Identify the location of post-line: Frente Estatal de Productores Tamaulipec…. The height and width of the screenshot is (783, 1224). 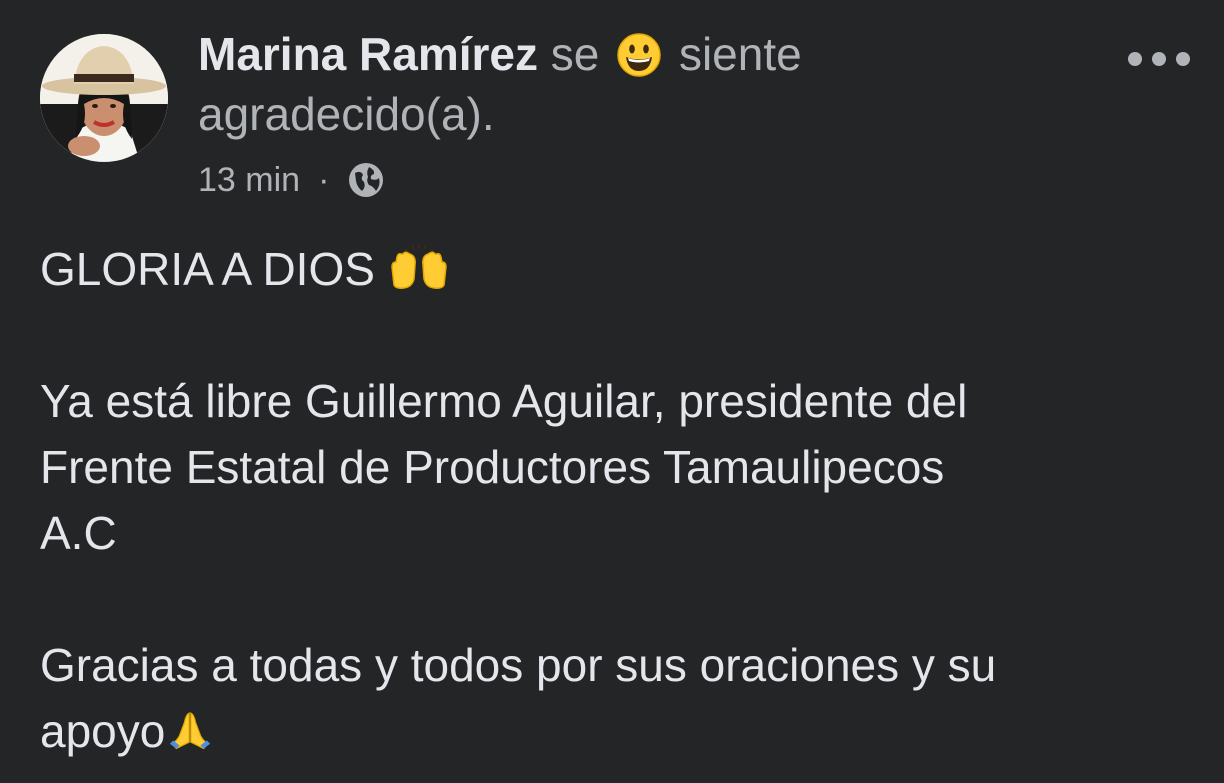
(492, 467).